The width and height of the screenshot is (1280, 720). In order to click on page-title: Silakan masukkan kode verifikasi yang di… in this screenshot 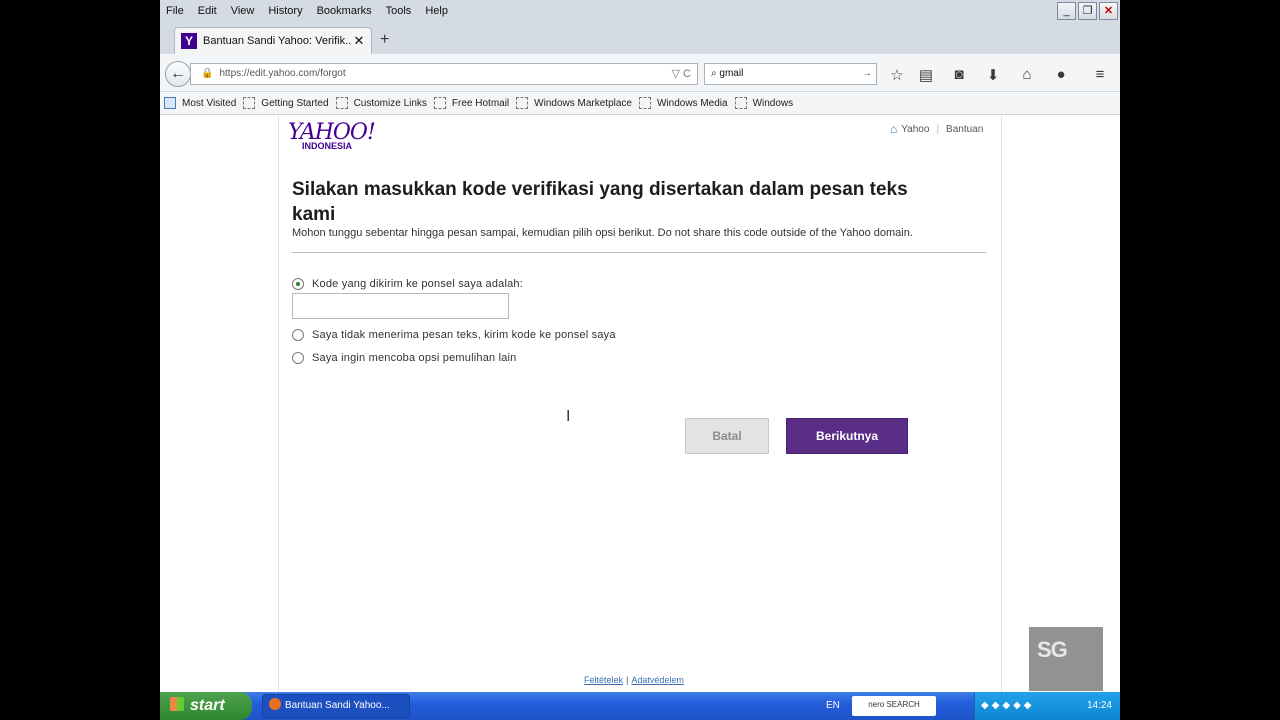, I will do `click(600, 202)`.